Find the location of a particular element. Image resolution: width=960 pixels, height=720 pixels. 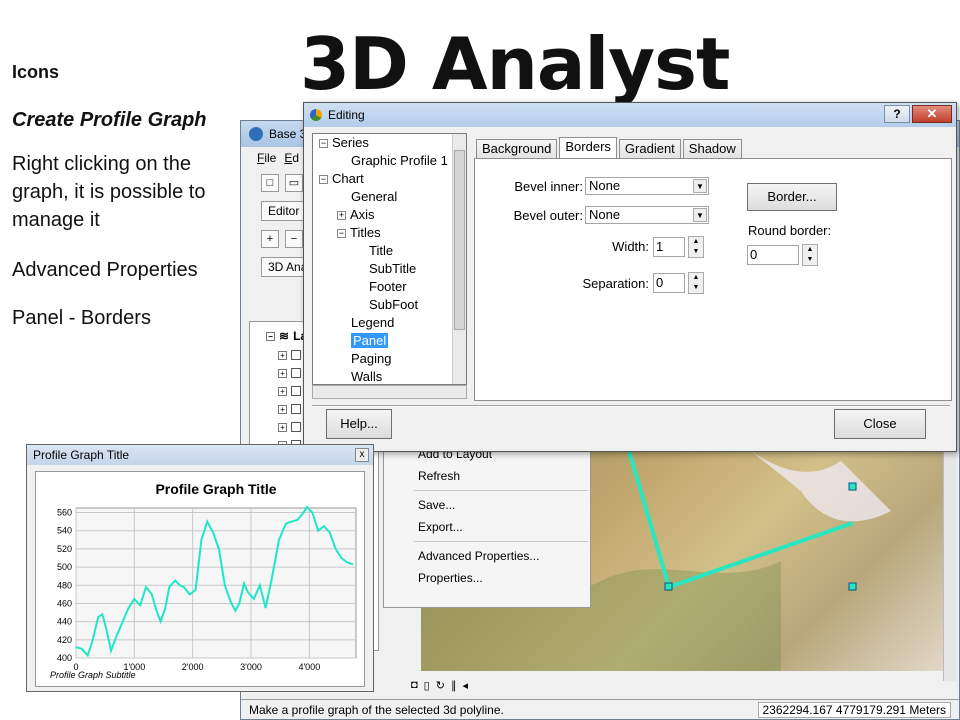

layout-view-icon: ▯ is located at coordinates (427, 685).